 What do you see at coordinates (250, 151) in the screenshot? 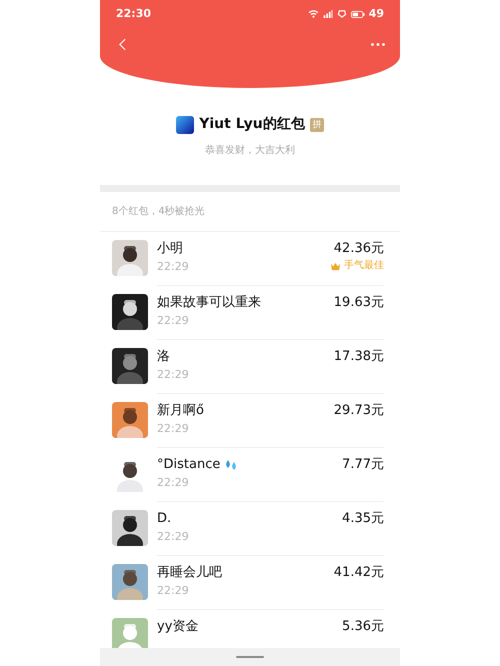
I see `blessing-text: 恭喜发财，大吉大利` at bounding box center [250, 151].